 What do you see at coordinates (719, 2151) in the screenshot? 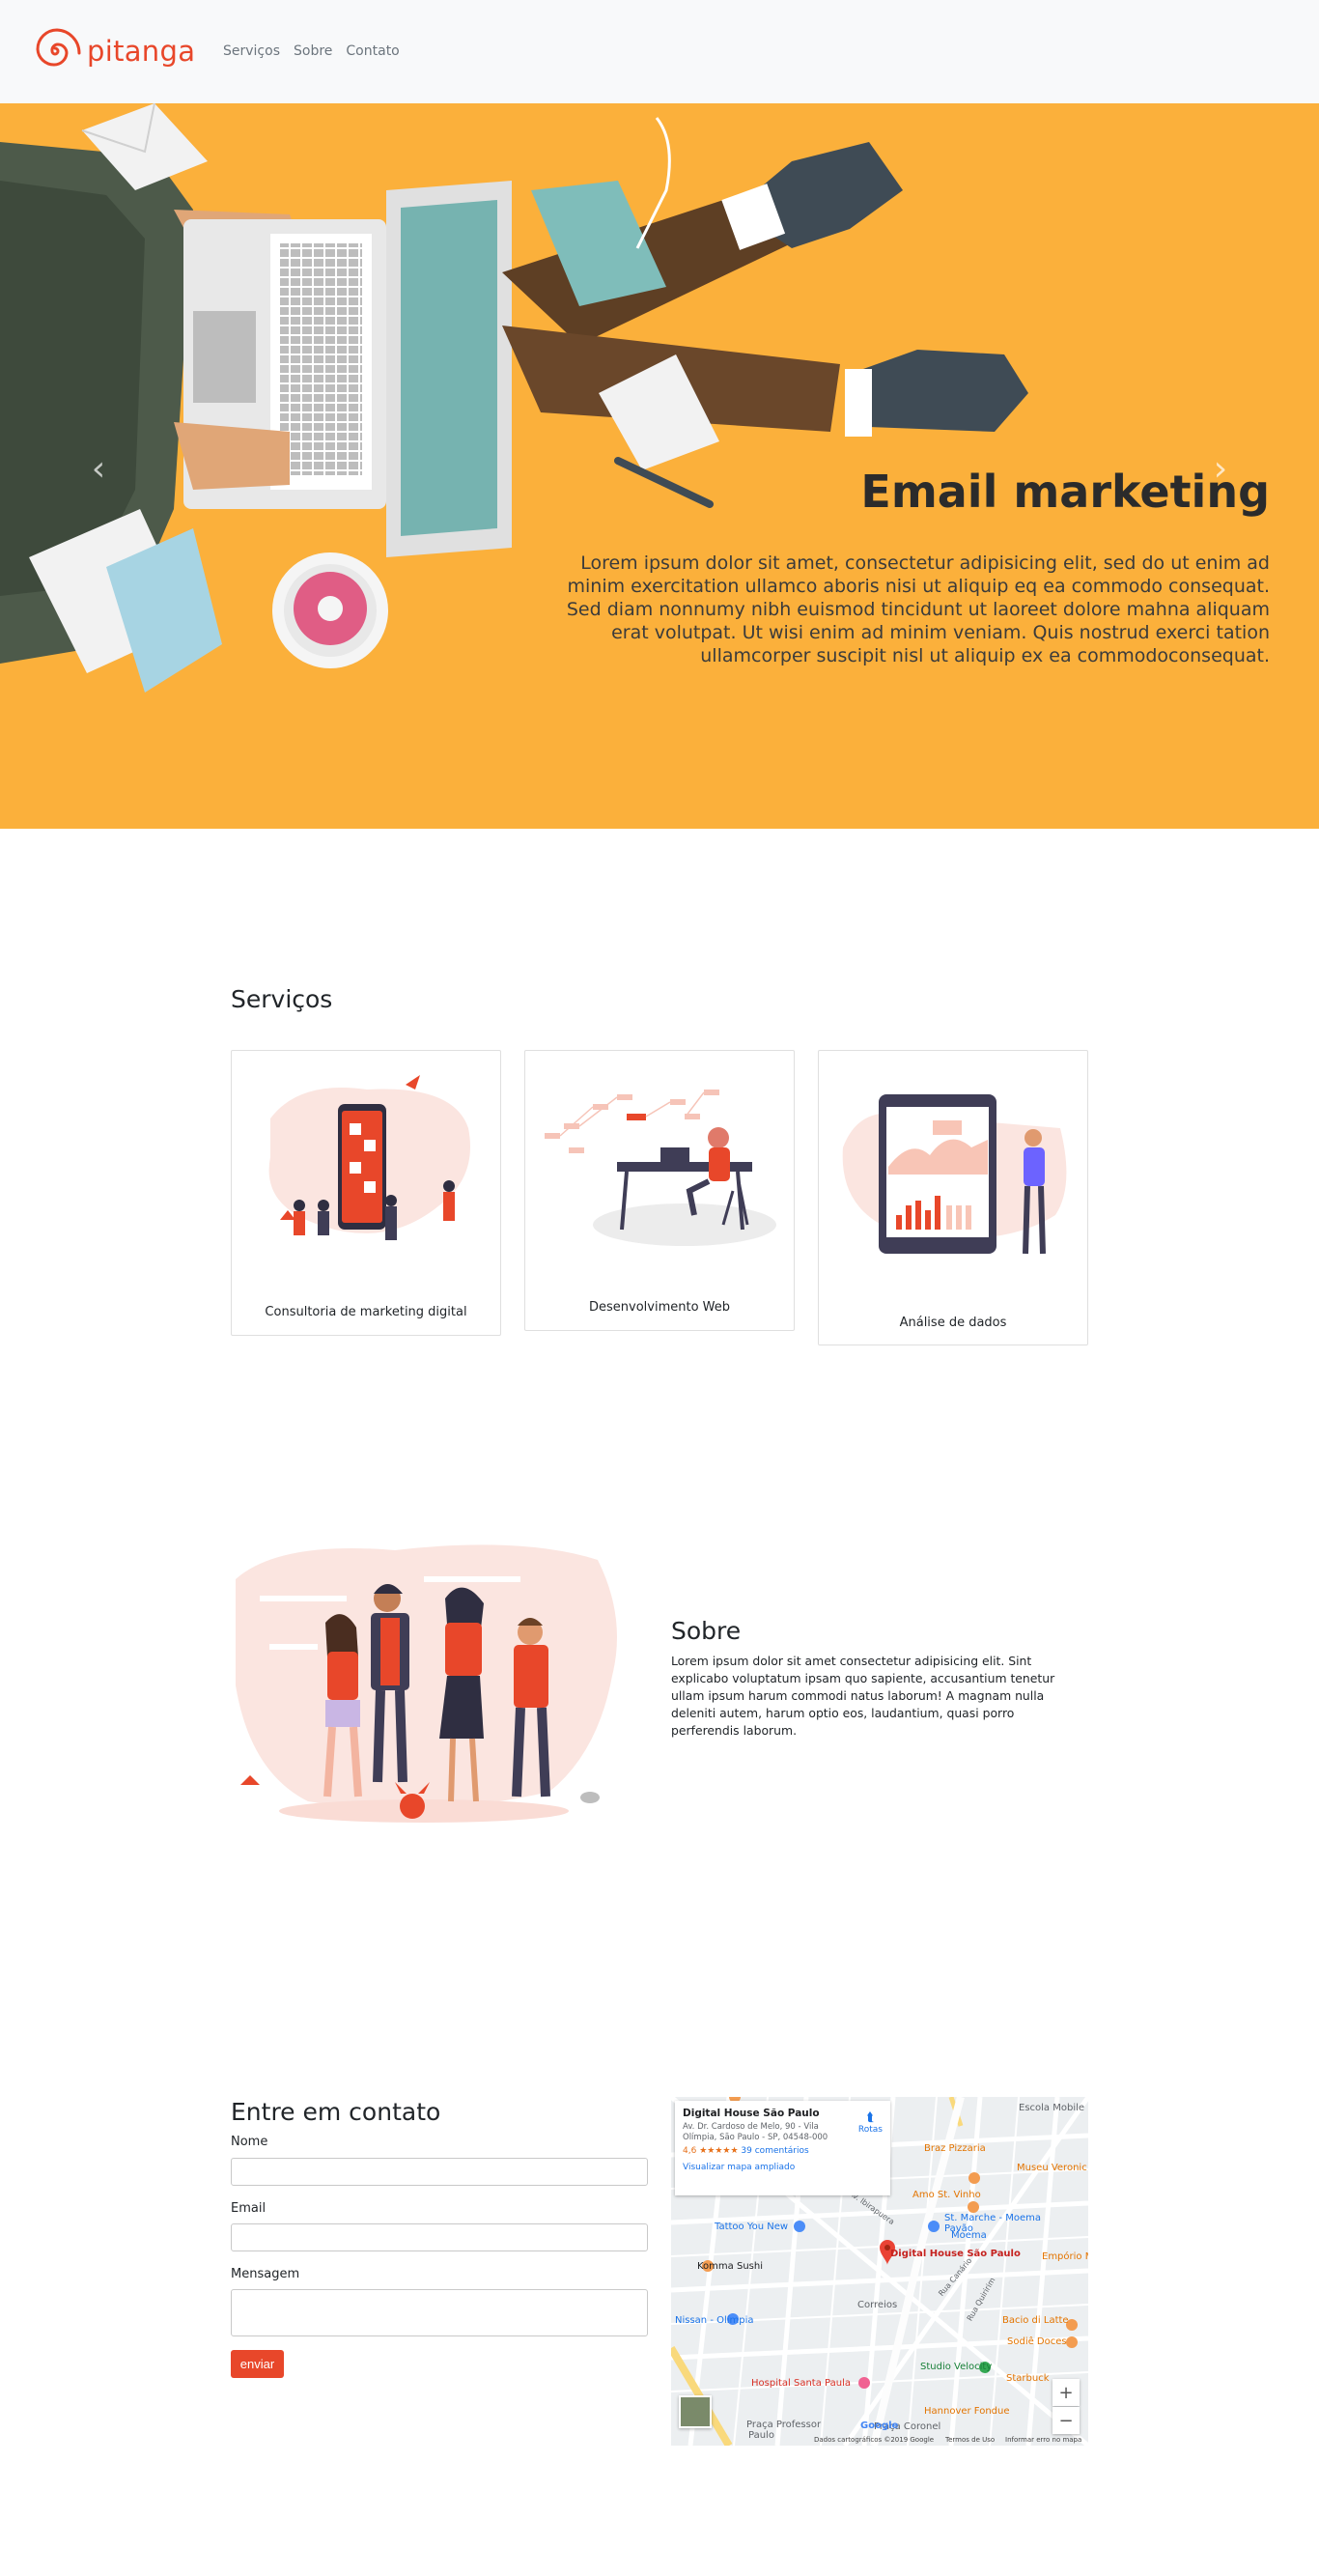
I see `star-rating-icon: ★★★★★` at bounding box center [719, 2151].